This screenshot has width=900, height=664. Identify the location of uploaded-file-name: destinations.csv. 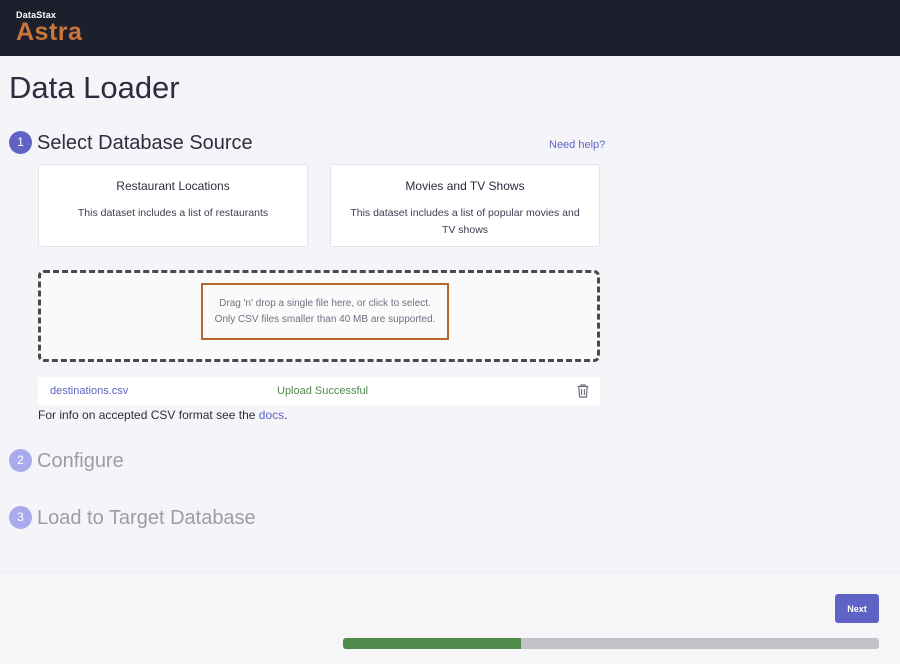
(89, 391).